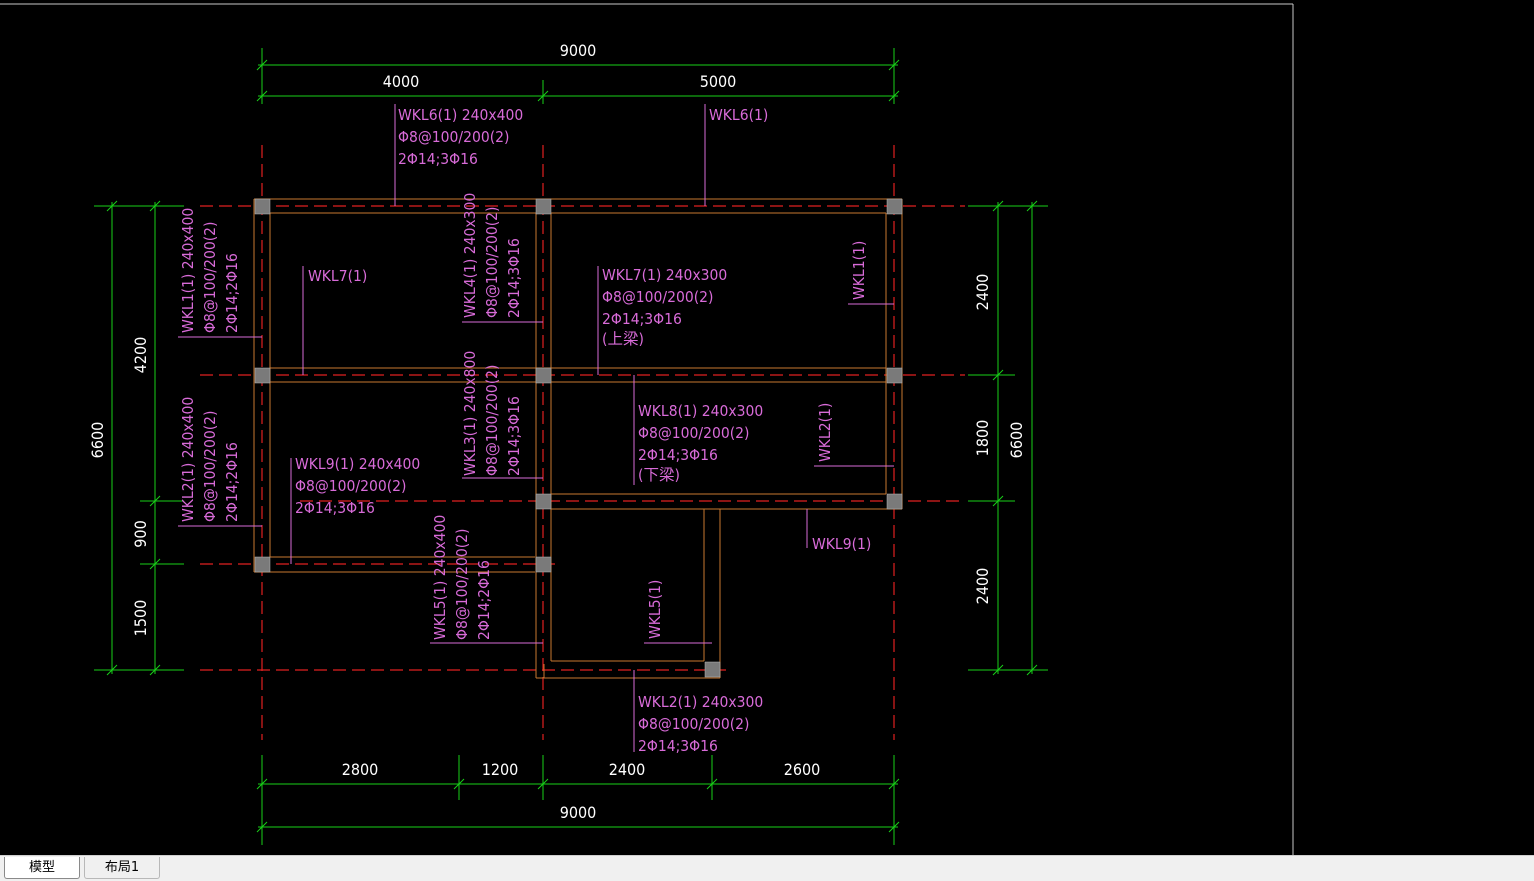 This screenshot has width=1534, height=881. Describe the element at coordinates (401, 81) in the screenshot. I see `dim-top-left: 4000` at that location.